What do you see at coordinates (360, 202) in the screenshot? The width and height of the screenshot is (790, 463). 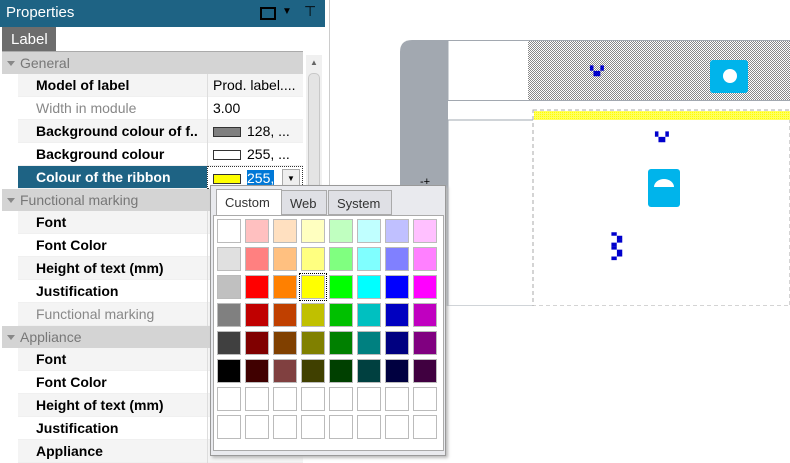 I see `tab-system: System` at bounding box center [360, 202].